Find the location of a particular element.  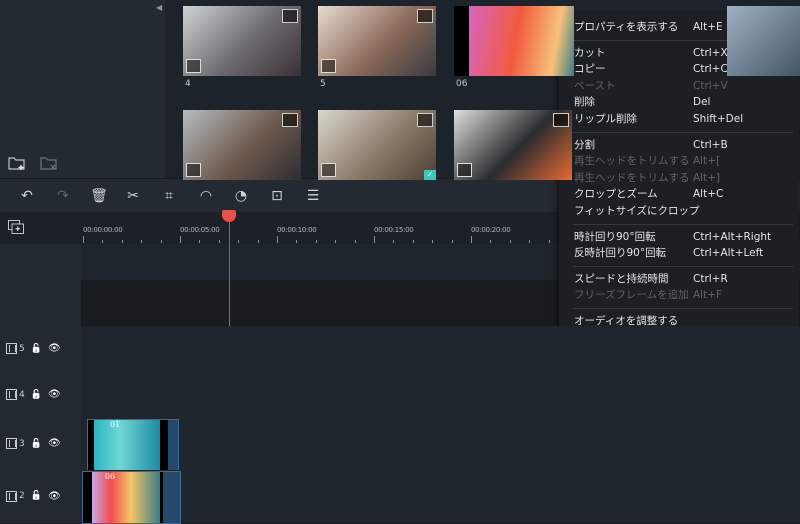

menu-item-label: クロップとズーム is located at coordinates (616, 194).